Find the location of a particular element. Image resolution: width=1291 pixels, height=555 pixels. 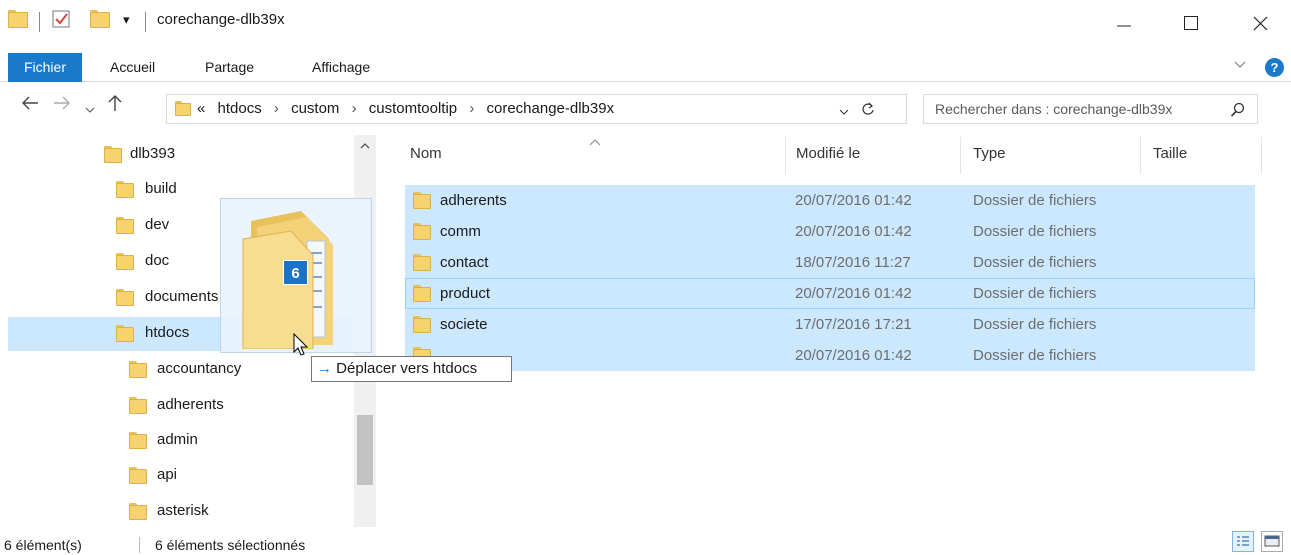

breadcrumb-overflow: « is located at coordinates (201, 108).